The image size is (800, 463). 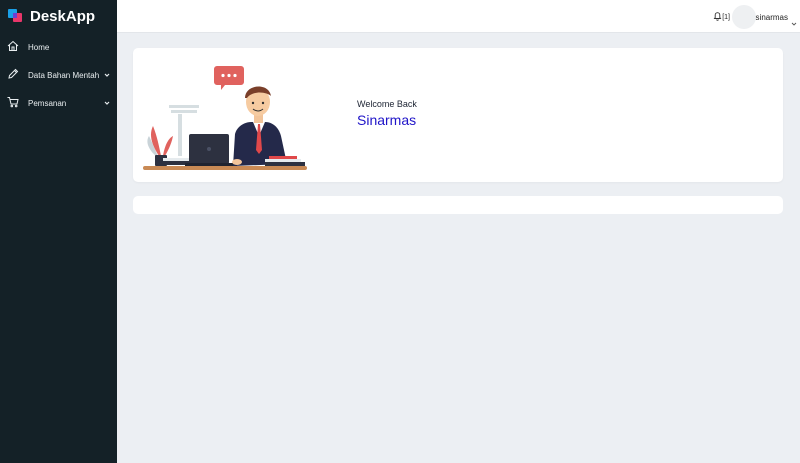 I want to click on welcome-illustration, so click(x=226, y=119).